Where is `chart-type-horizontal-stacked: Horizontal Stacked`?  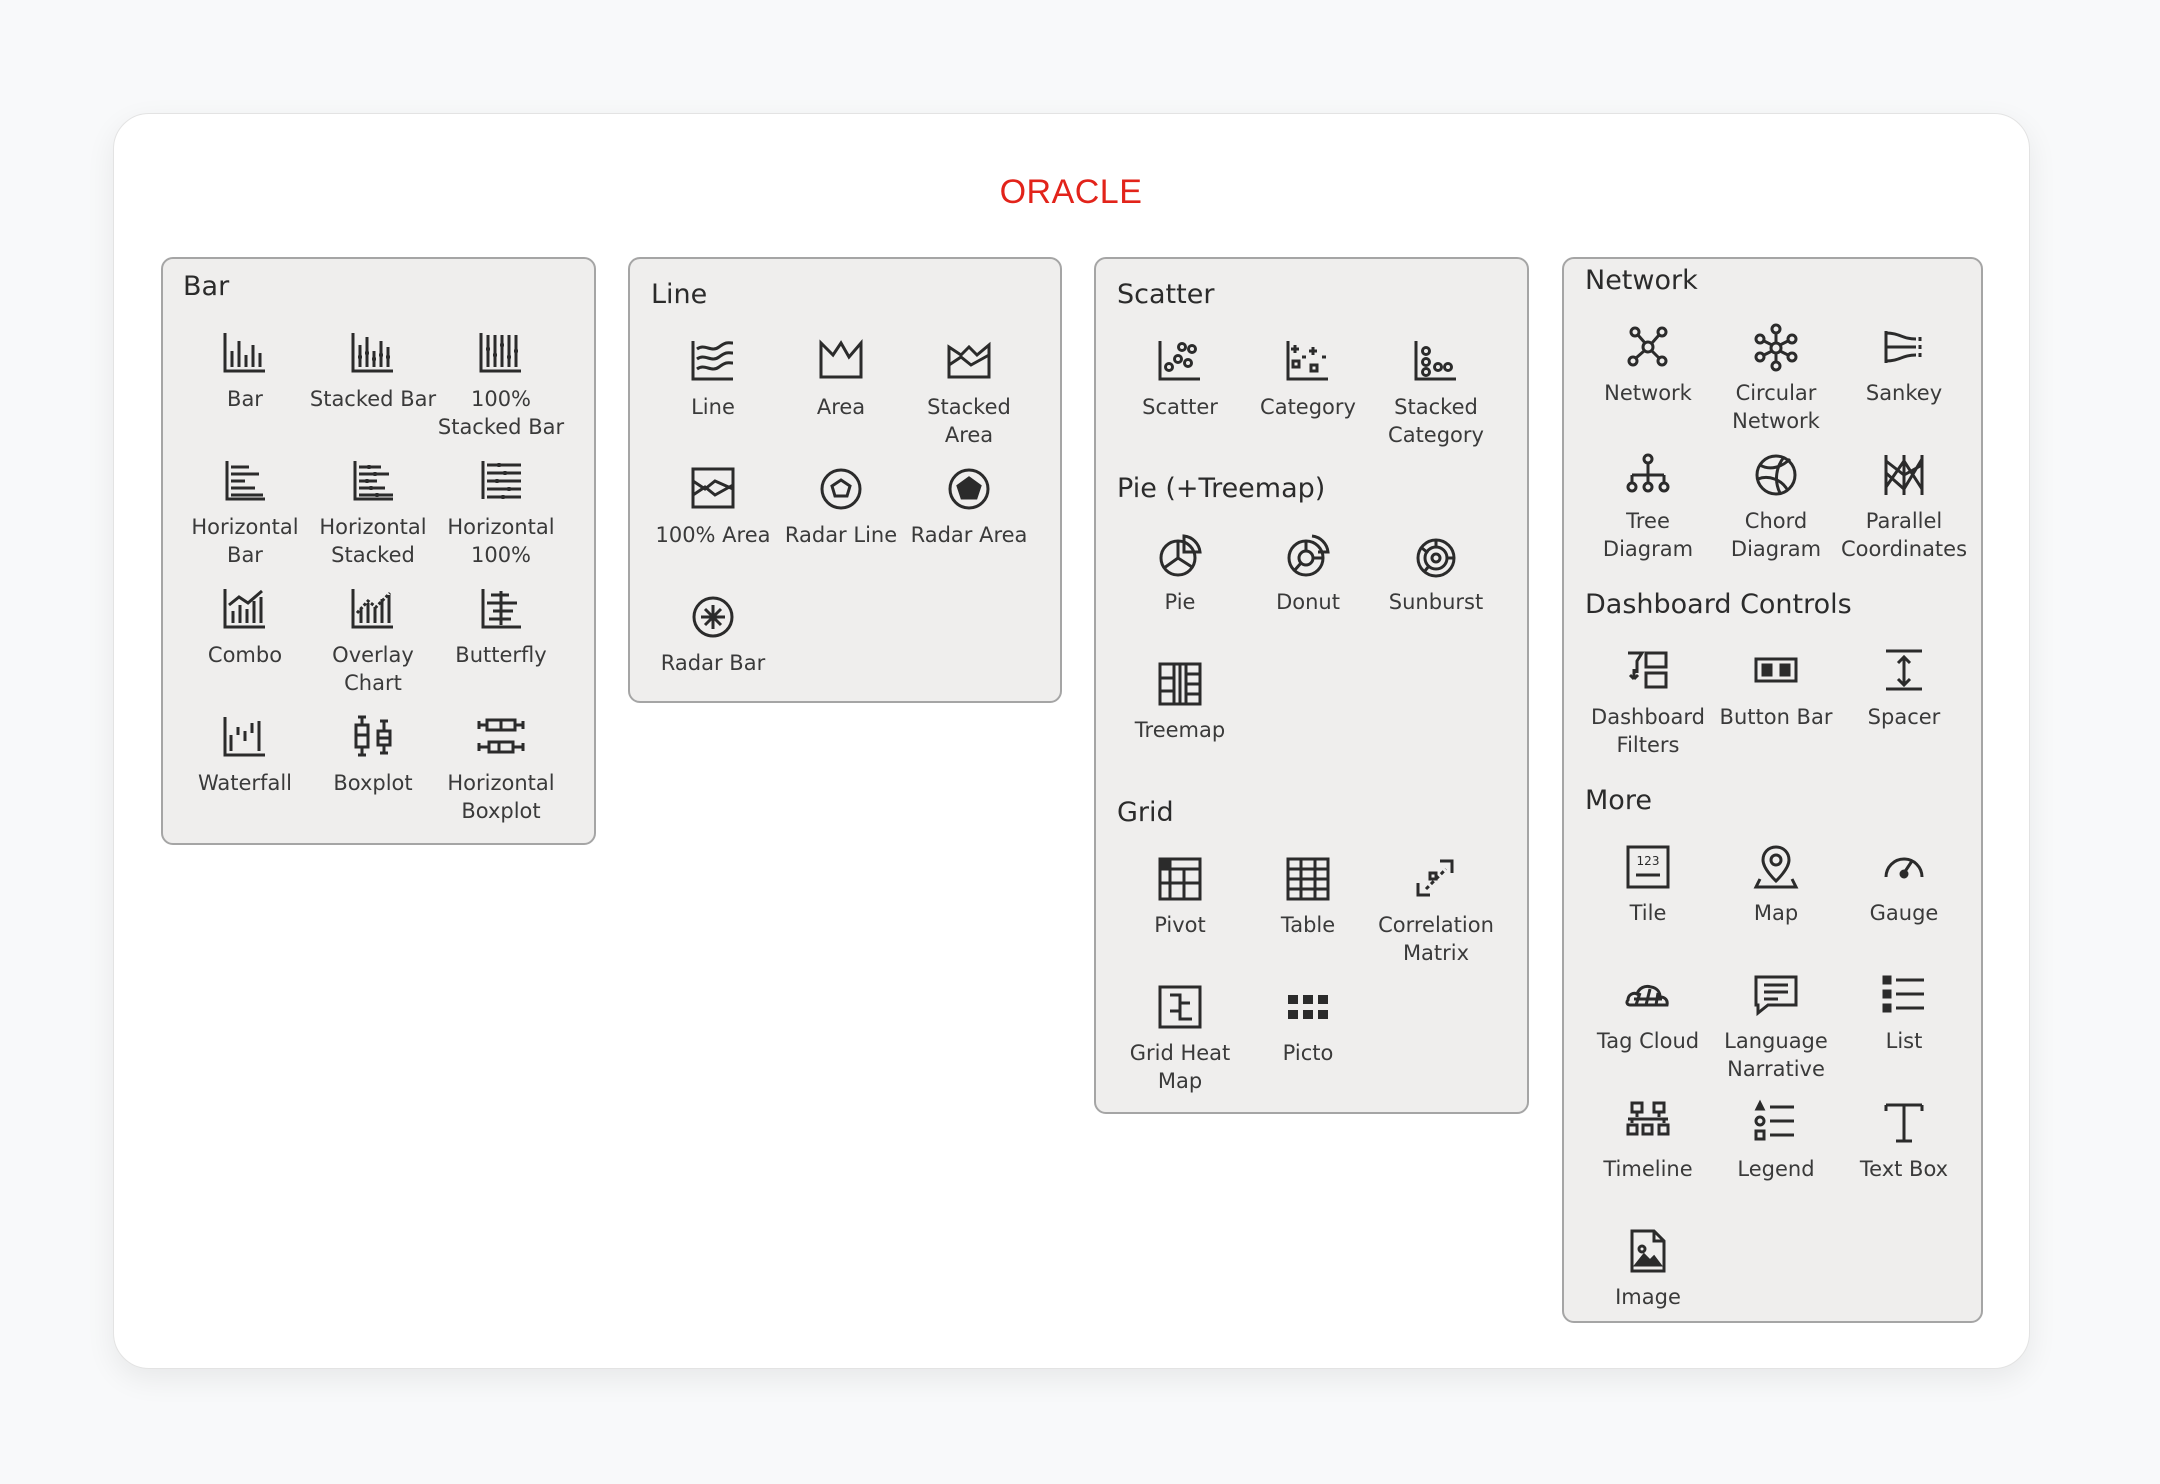 chart-type-horizontal-stacked: Horizontal Stacked is located at coordinates (373, 512).